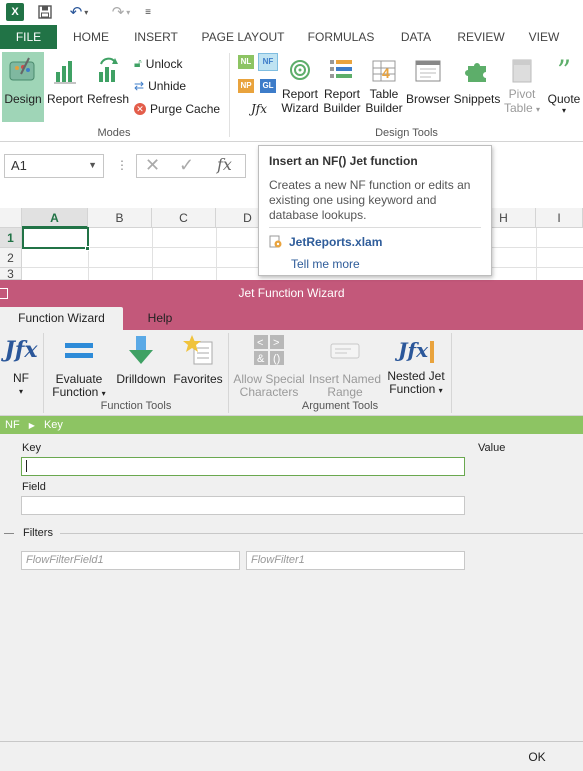 The width and height of the screenshot is (583, 771). I want to click on nested-jet-function-button: Jfx Nested Jet Function ▾, so click(416, 365).